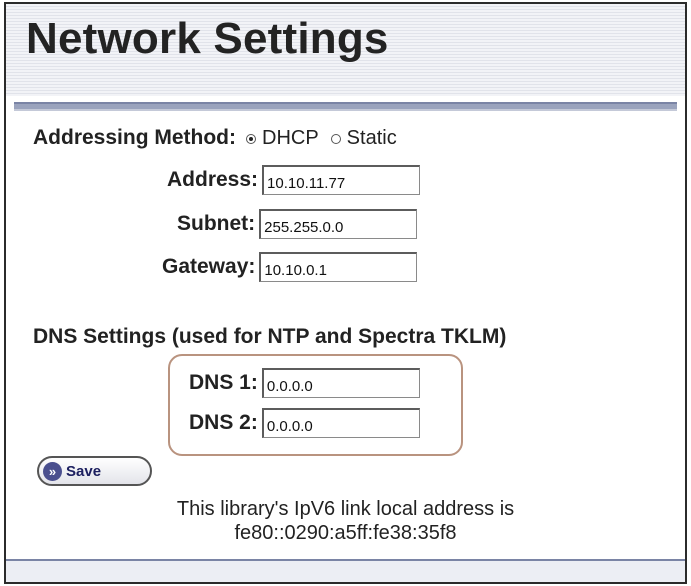 The height and width of the screenshot is (586, 691). I want to click on dns1-row: DNS 1: 0.0.0.0, so click(304, 383).